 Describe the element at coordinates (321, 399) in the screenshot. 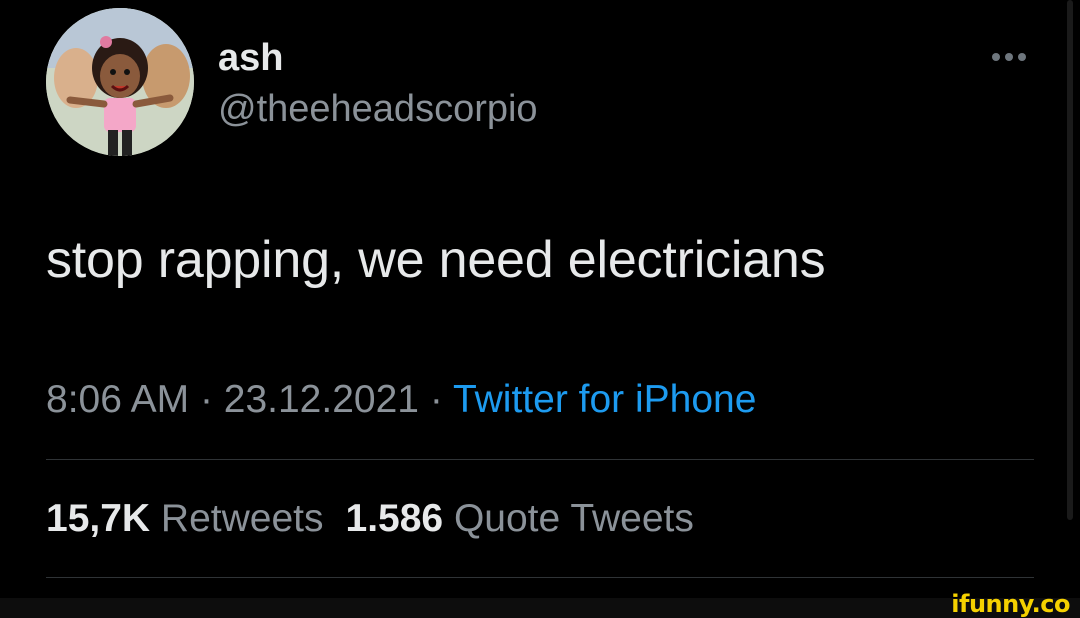

I see `tweet-date: 23.12.2021` at that location.